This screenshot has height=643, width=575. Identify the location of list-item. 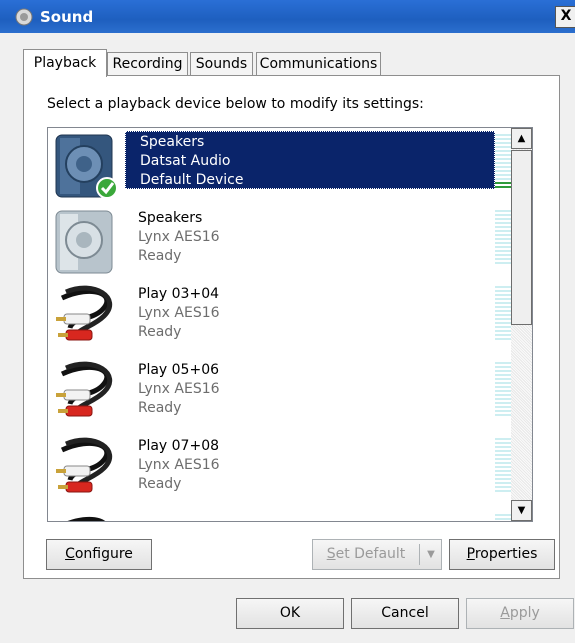
(282, 514).